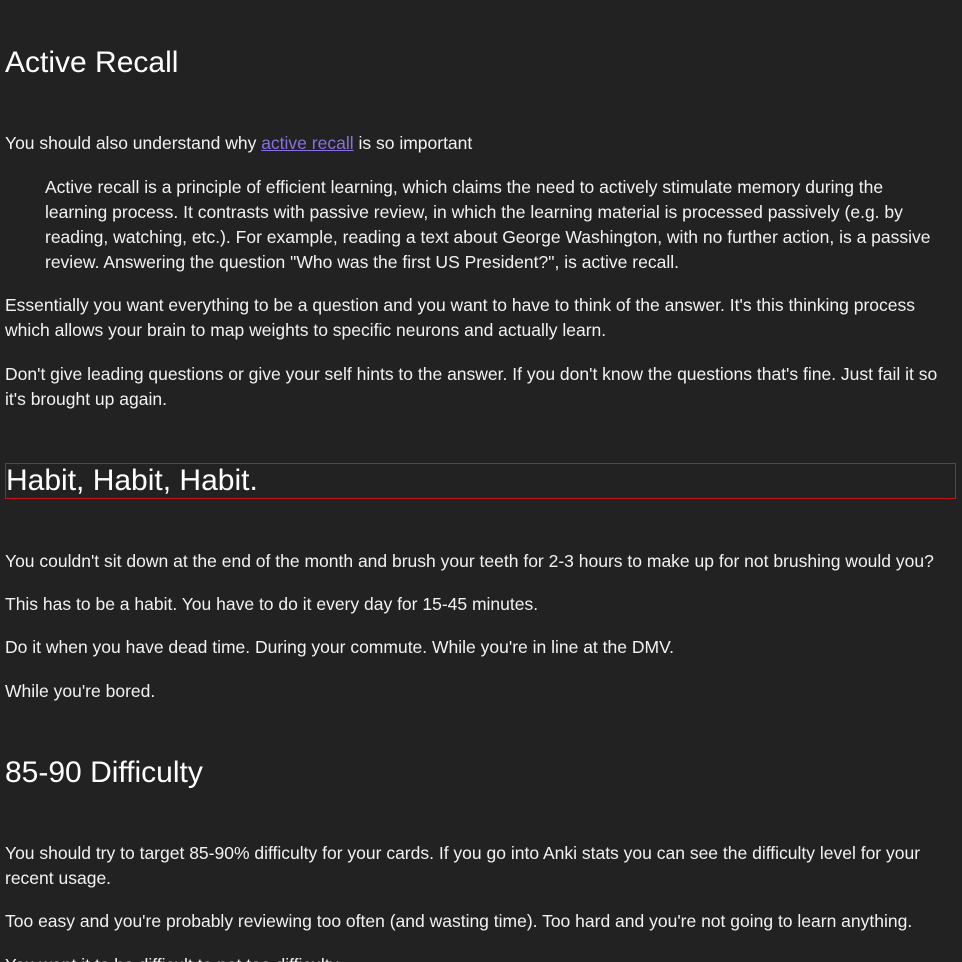 This screenshot has width=962, height=962. Describe the element at coordinates (413, 143) in the screenshot. I see `intro-text-after: is so important` at that location.